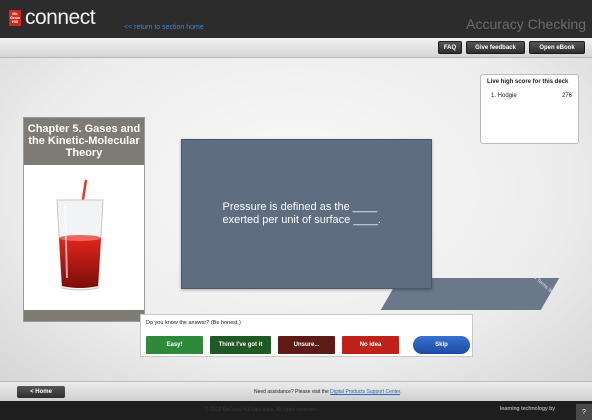 The height and width of the screenshot is (420, 592). Describe the element at coordinates (240, 345) in the screenshot. I see `think-ive-got-it-button: Think I've got it` at that location.